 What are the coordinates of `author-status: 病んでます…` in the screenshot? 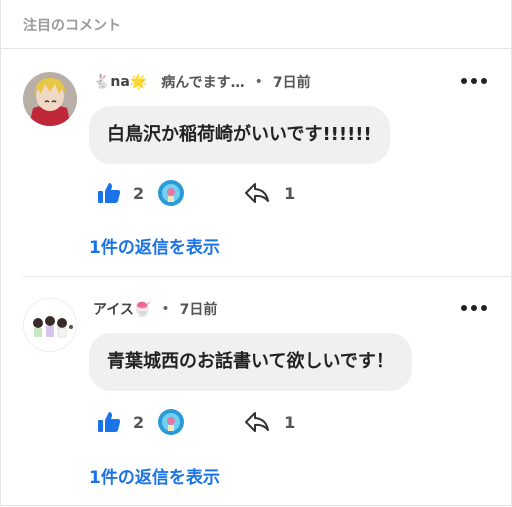 It's located at (203, 83).